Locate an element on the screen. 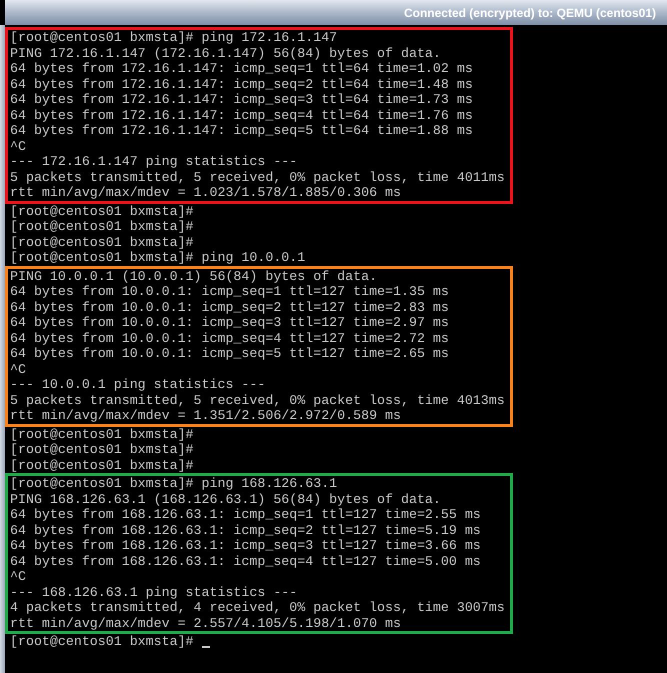 The image size is (667, 673). terminal-line: 64 bytes from 10.0.0.1: icmp_seq=2 ttl=127 time=2.83 ms is located at coordinates (230, 307).